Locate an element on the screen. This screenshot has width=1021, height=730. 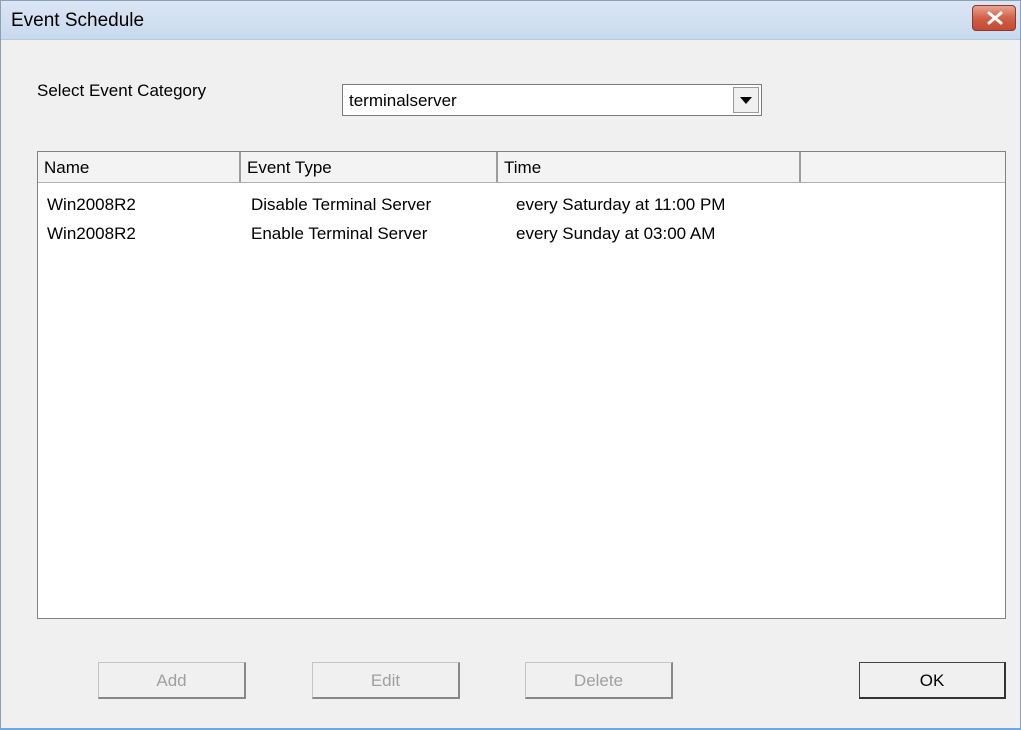
column-header-event-type: Event Type is located at coordinates (369, 167).